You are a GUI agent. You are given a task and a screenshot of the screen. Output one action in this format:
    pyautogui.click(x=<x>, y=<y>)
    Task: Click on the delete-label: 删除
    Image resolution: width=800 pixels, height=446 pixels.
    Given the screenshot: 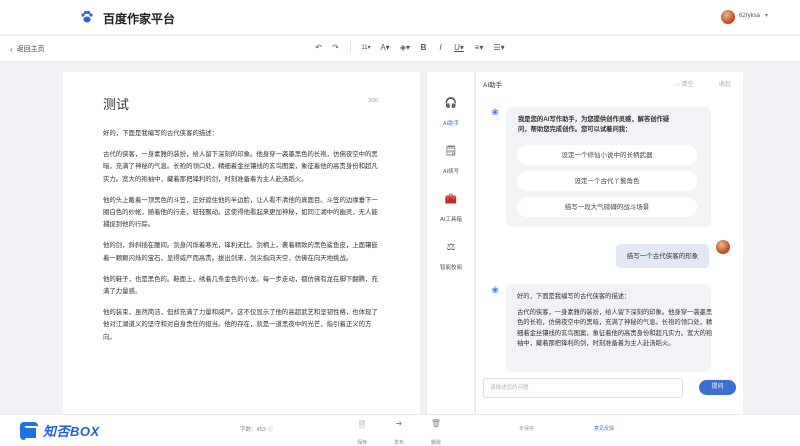 What is the action you would take?
    pyautogui.click(x=435, y=443)
    